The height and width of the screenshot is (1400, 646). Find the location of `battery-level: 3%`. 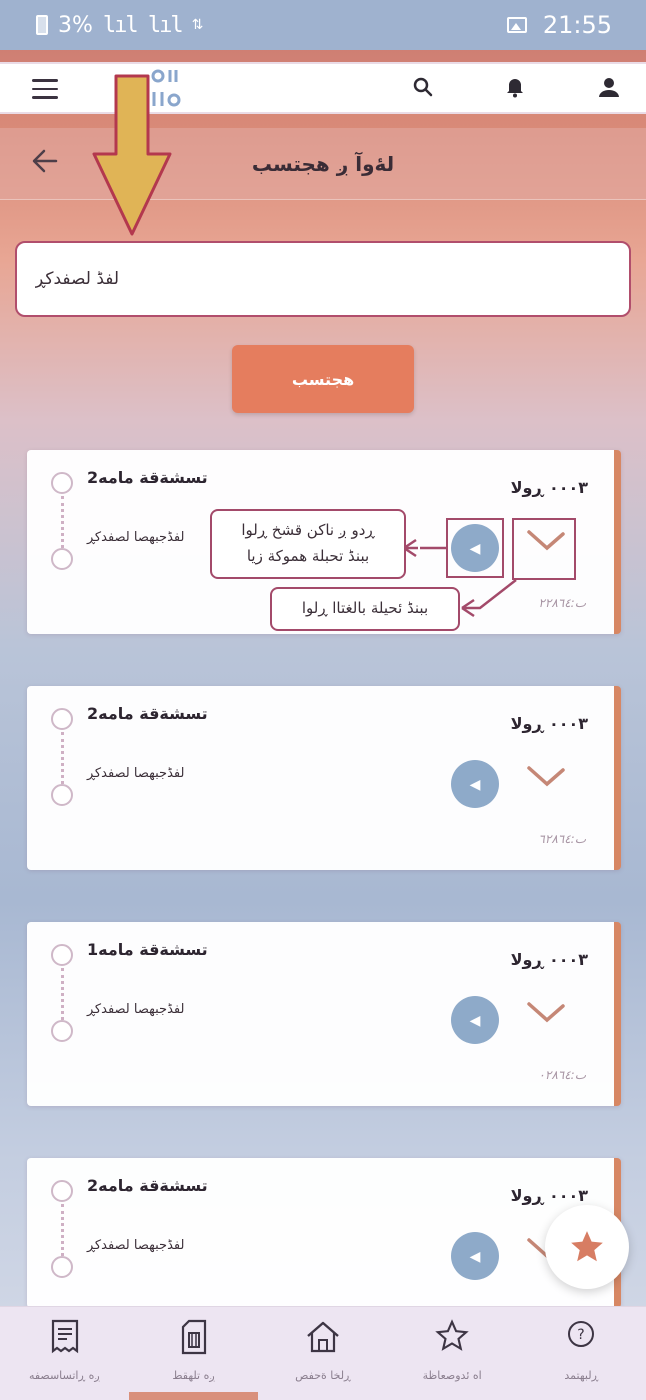

battery-level: 3% is located at coordinates (75, 25).